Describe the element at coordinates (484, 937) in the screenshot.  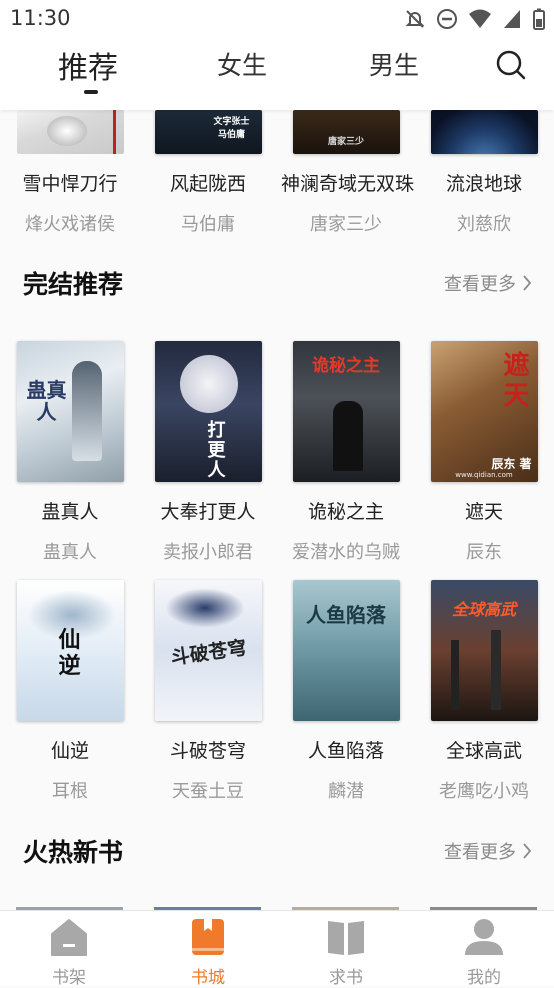
I see `profile-icon` at that location.